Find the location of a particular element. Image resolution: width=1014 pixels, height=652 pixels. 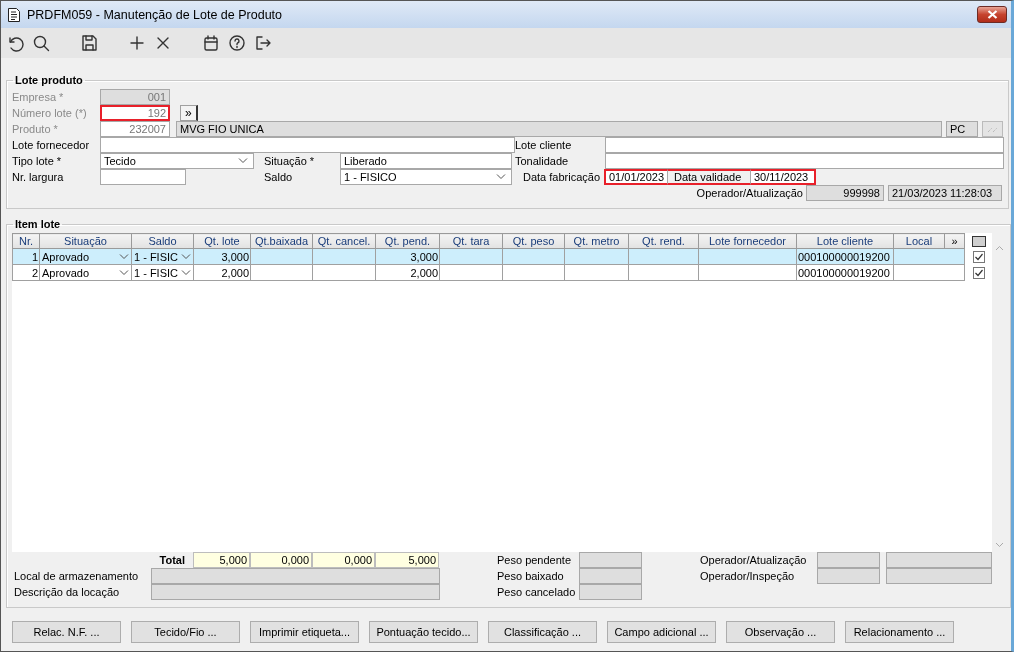

chevron-up-icon is located at coordinates (999, 248).